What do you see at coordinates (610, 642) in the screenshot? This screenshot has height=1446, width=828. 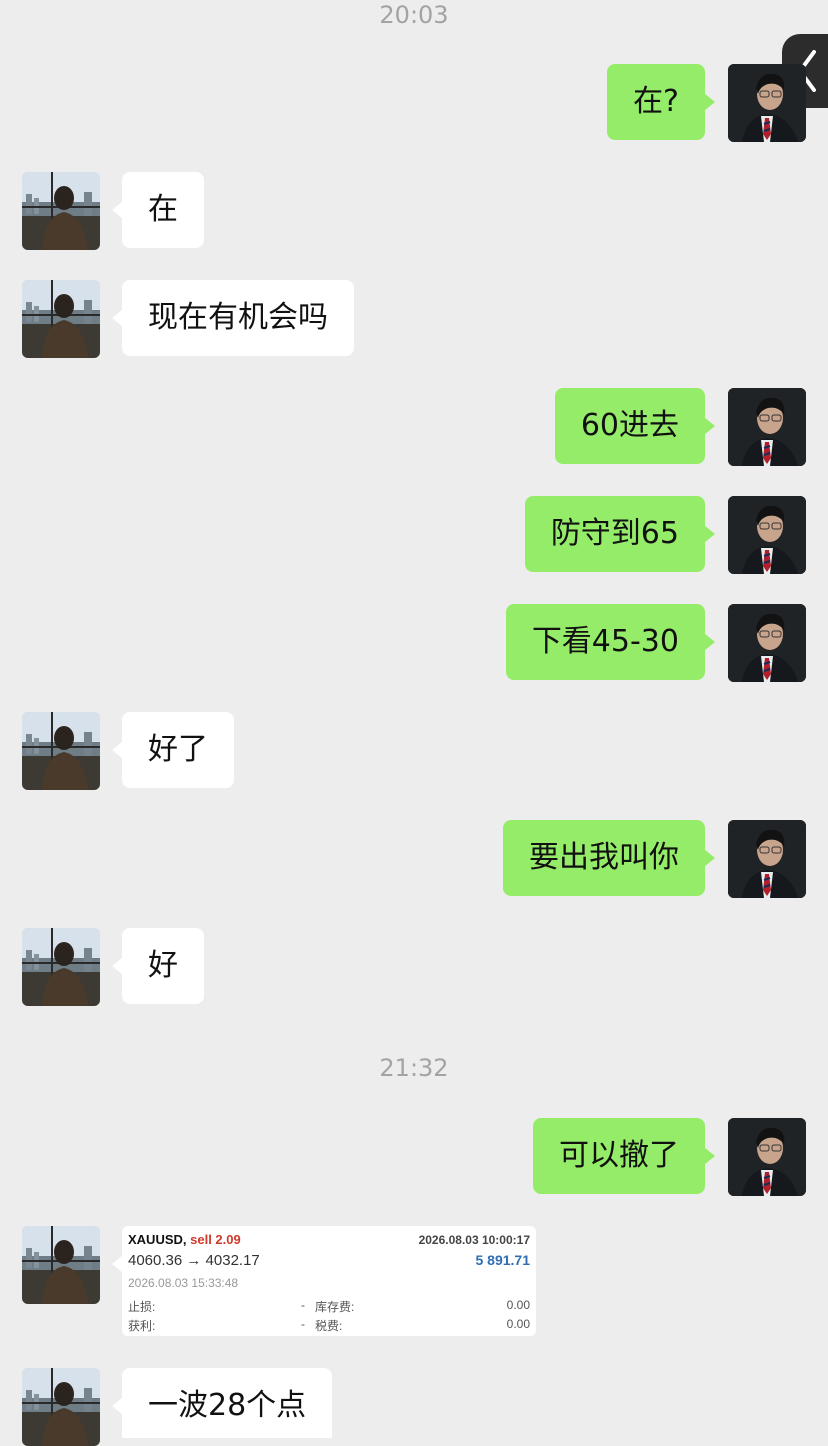 I see `message-bubble-outgoing: 下看45-30` at bounding box center [610, 642].